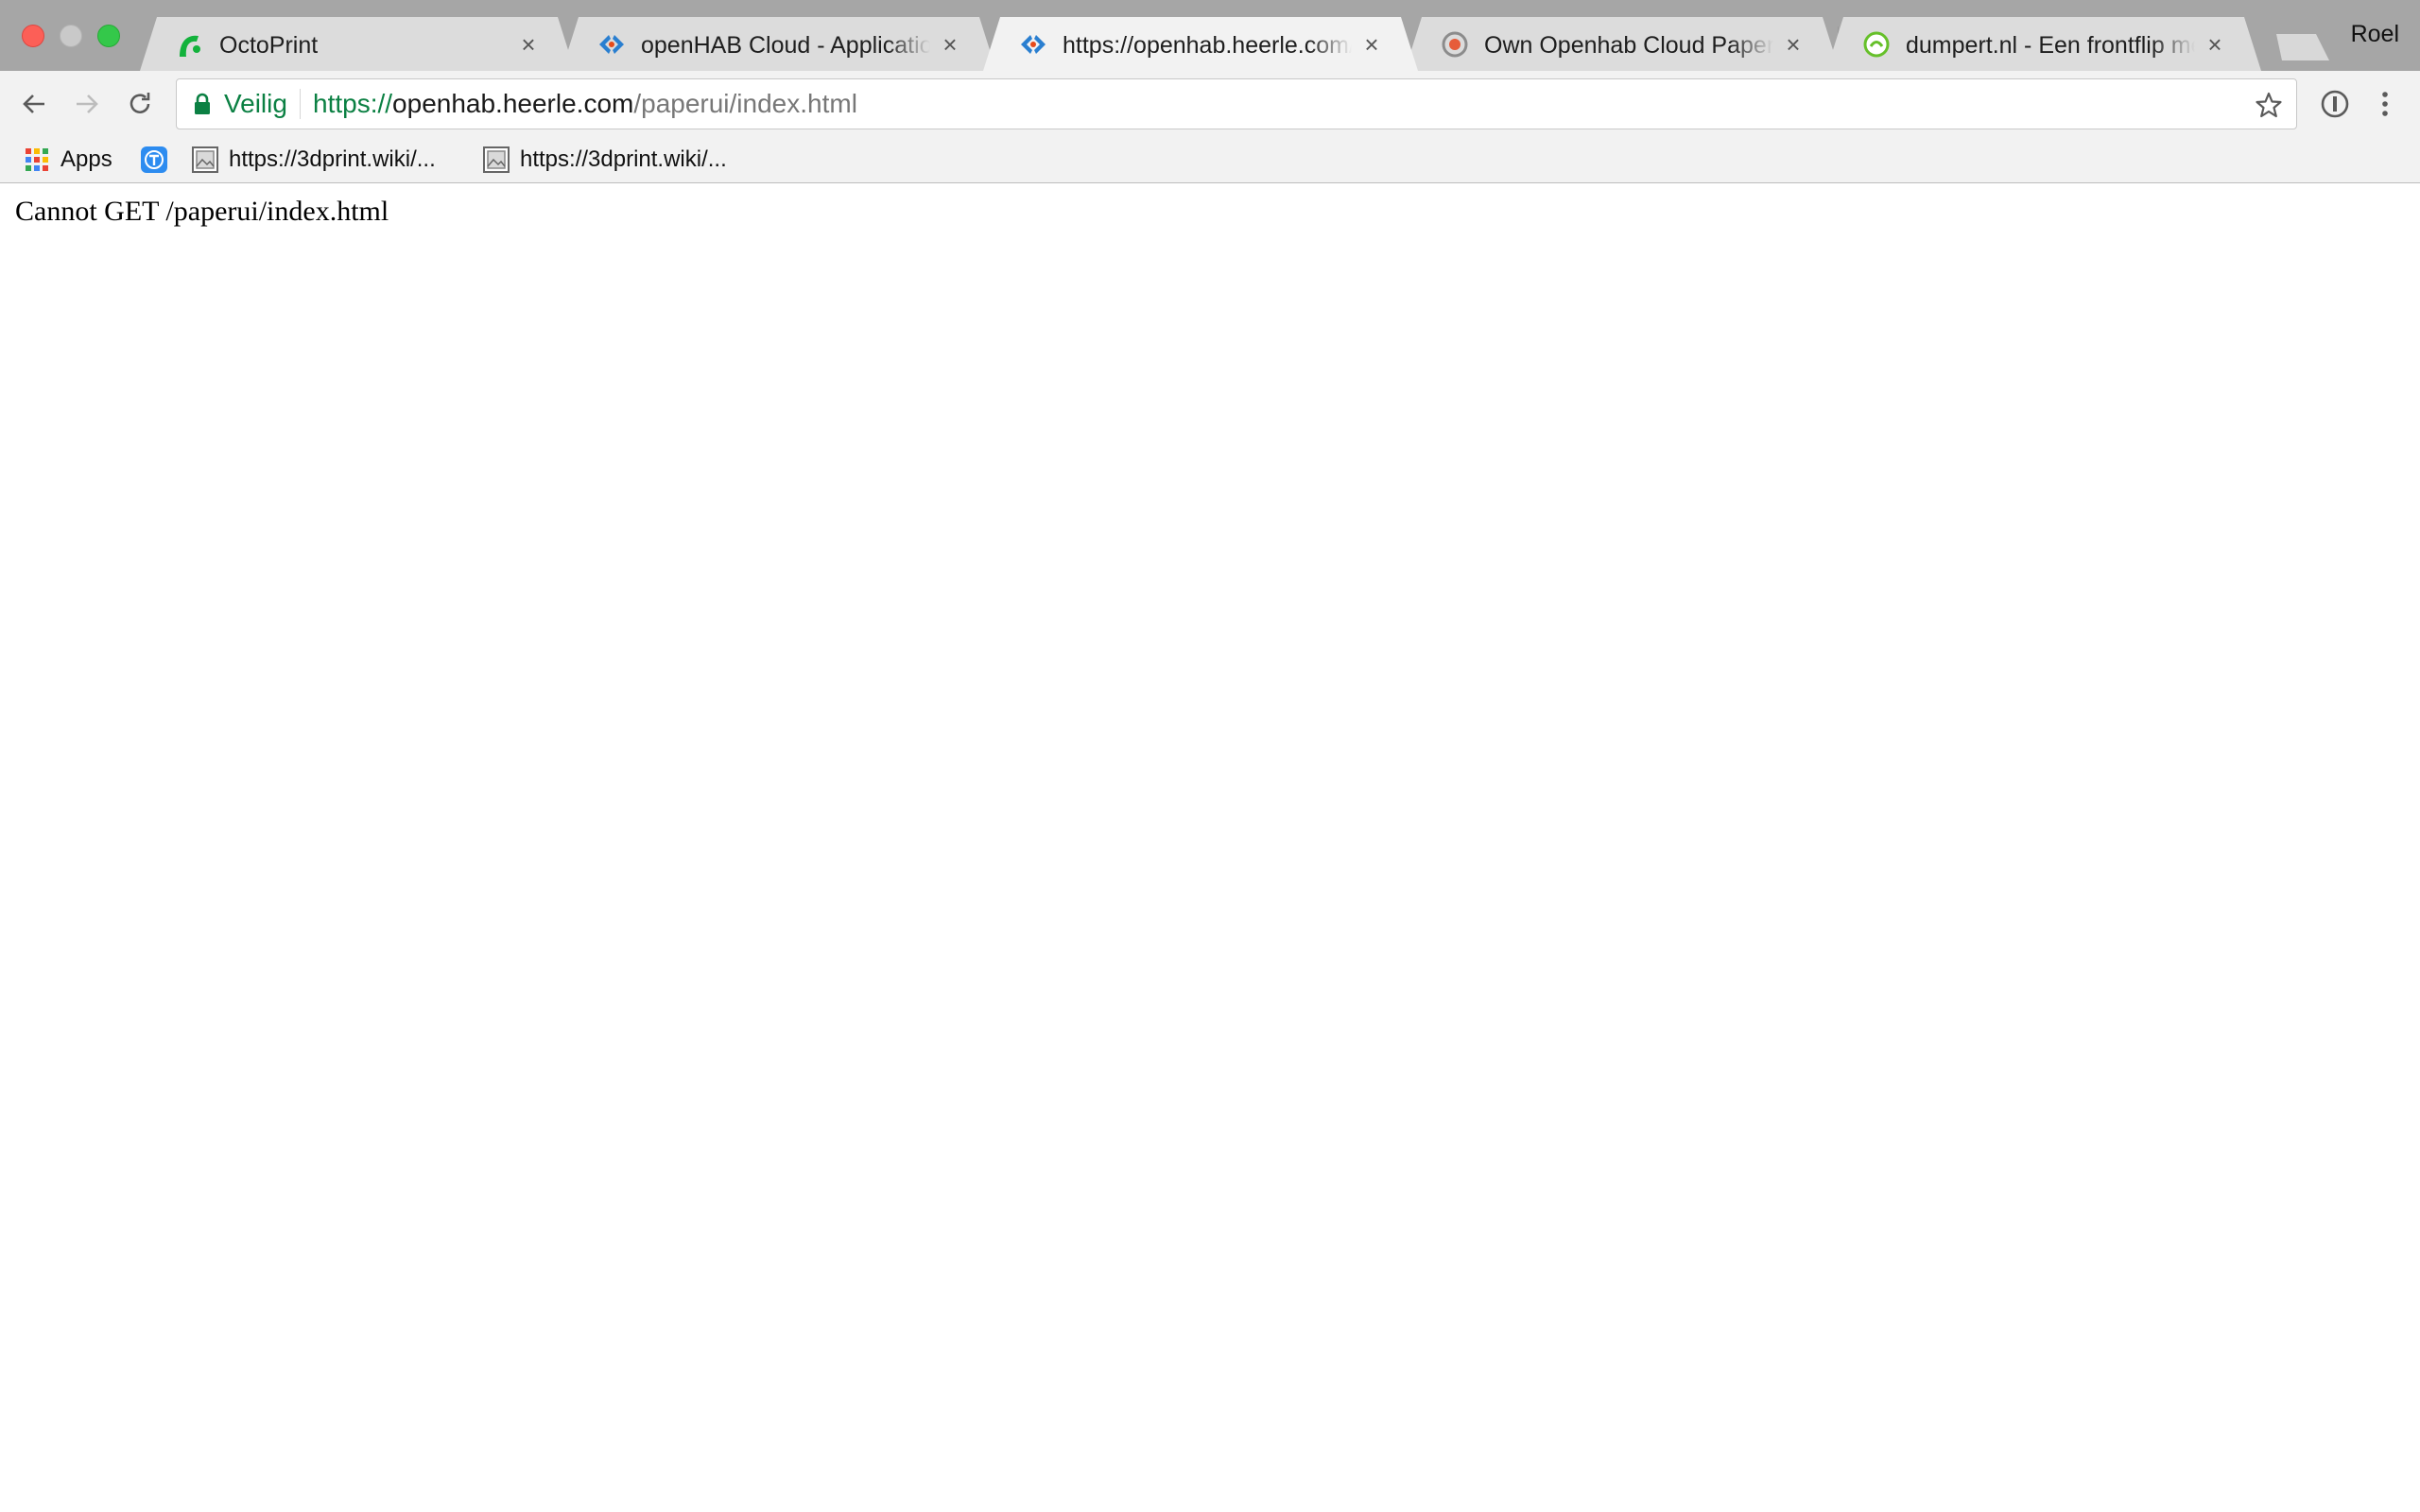  What do you see at coordinates (2385, 104) in the screenshot?
I see `menu-kebab-icon` at bounding box center [2385, 104].